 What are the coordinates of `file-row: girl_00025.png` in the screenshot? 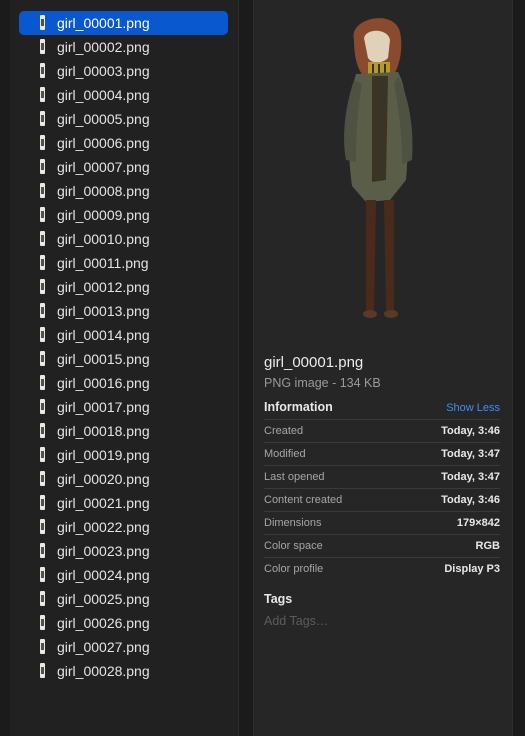 It's located at (123, 599).